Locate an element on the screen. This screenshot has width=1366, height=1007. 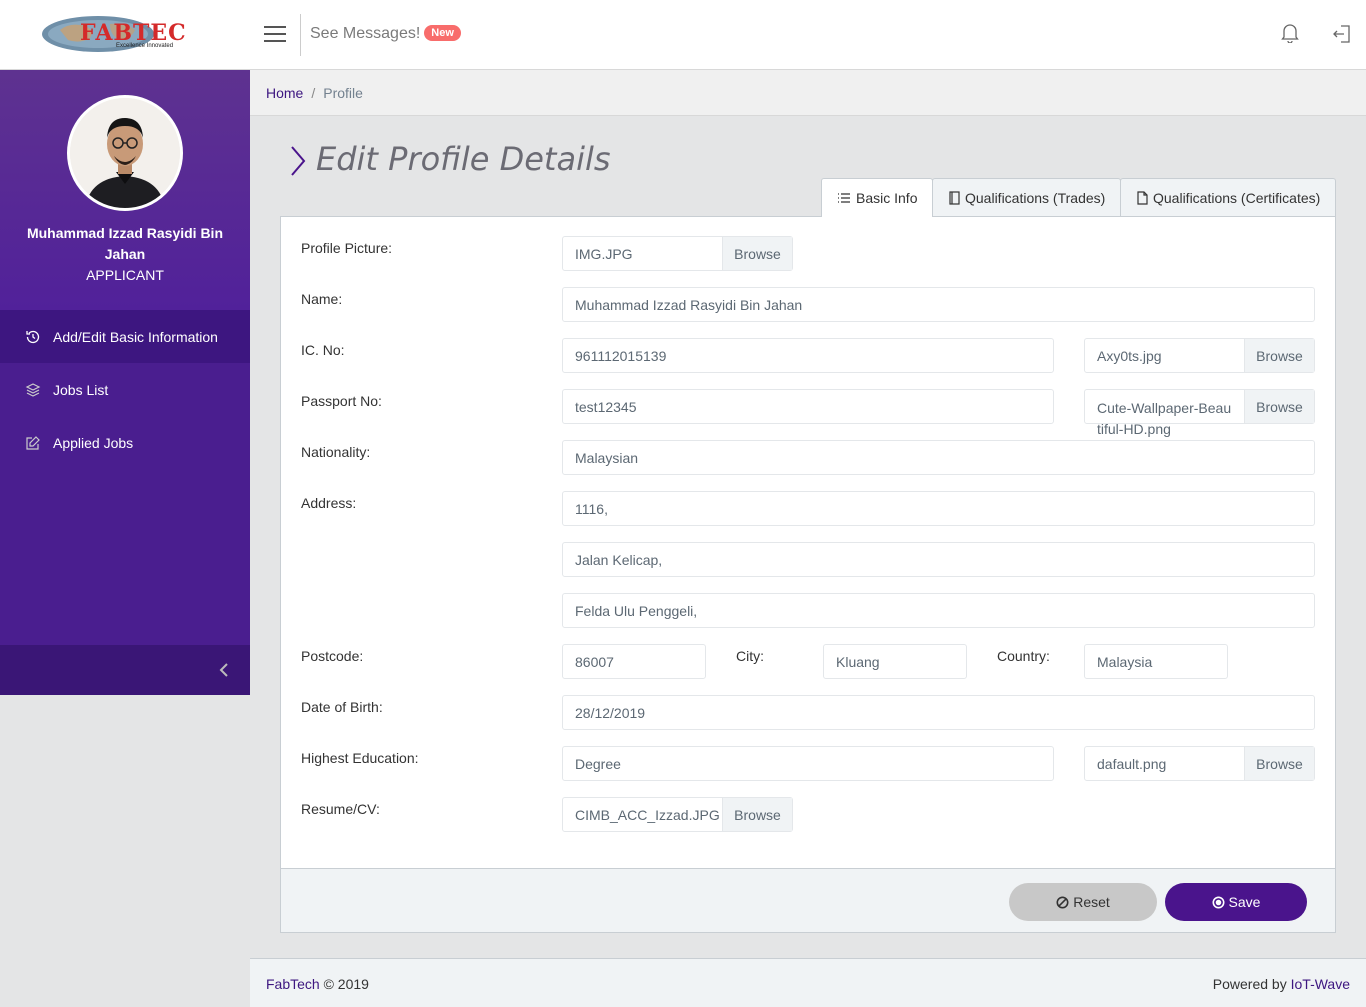
save-label: Save is located at coordinates (1244, 902).